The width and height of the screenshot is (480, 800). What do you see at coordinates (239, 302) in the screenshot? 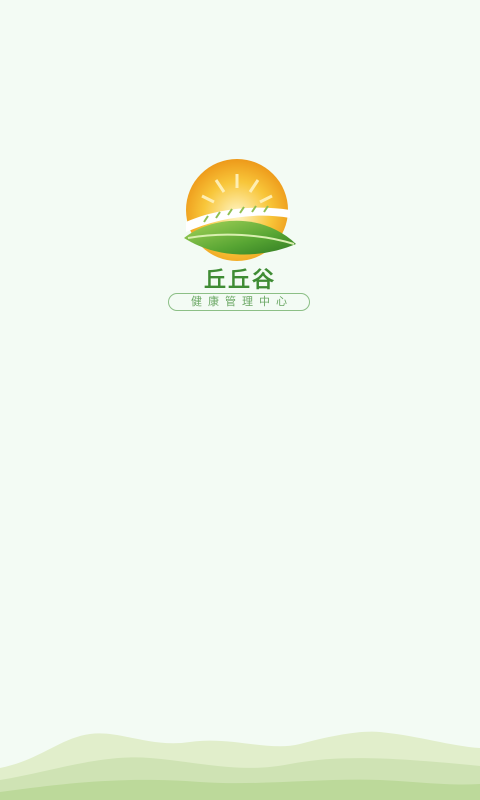
I see `tagline-badge: 健康管理中心` at bounding box center [239, 302].